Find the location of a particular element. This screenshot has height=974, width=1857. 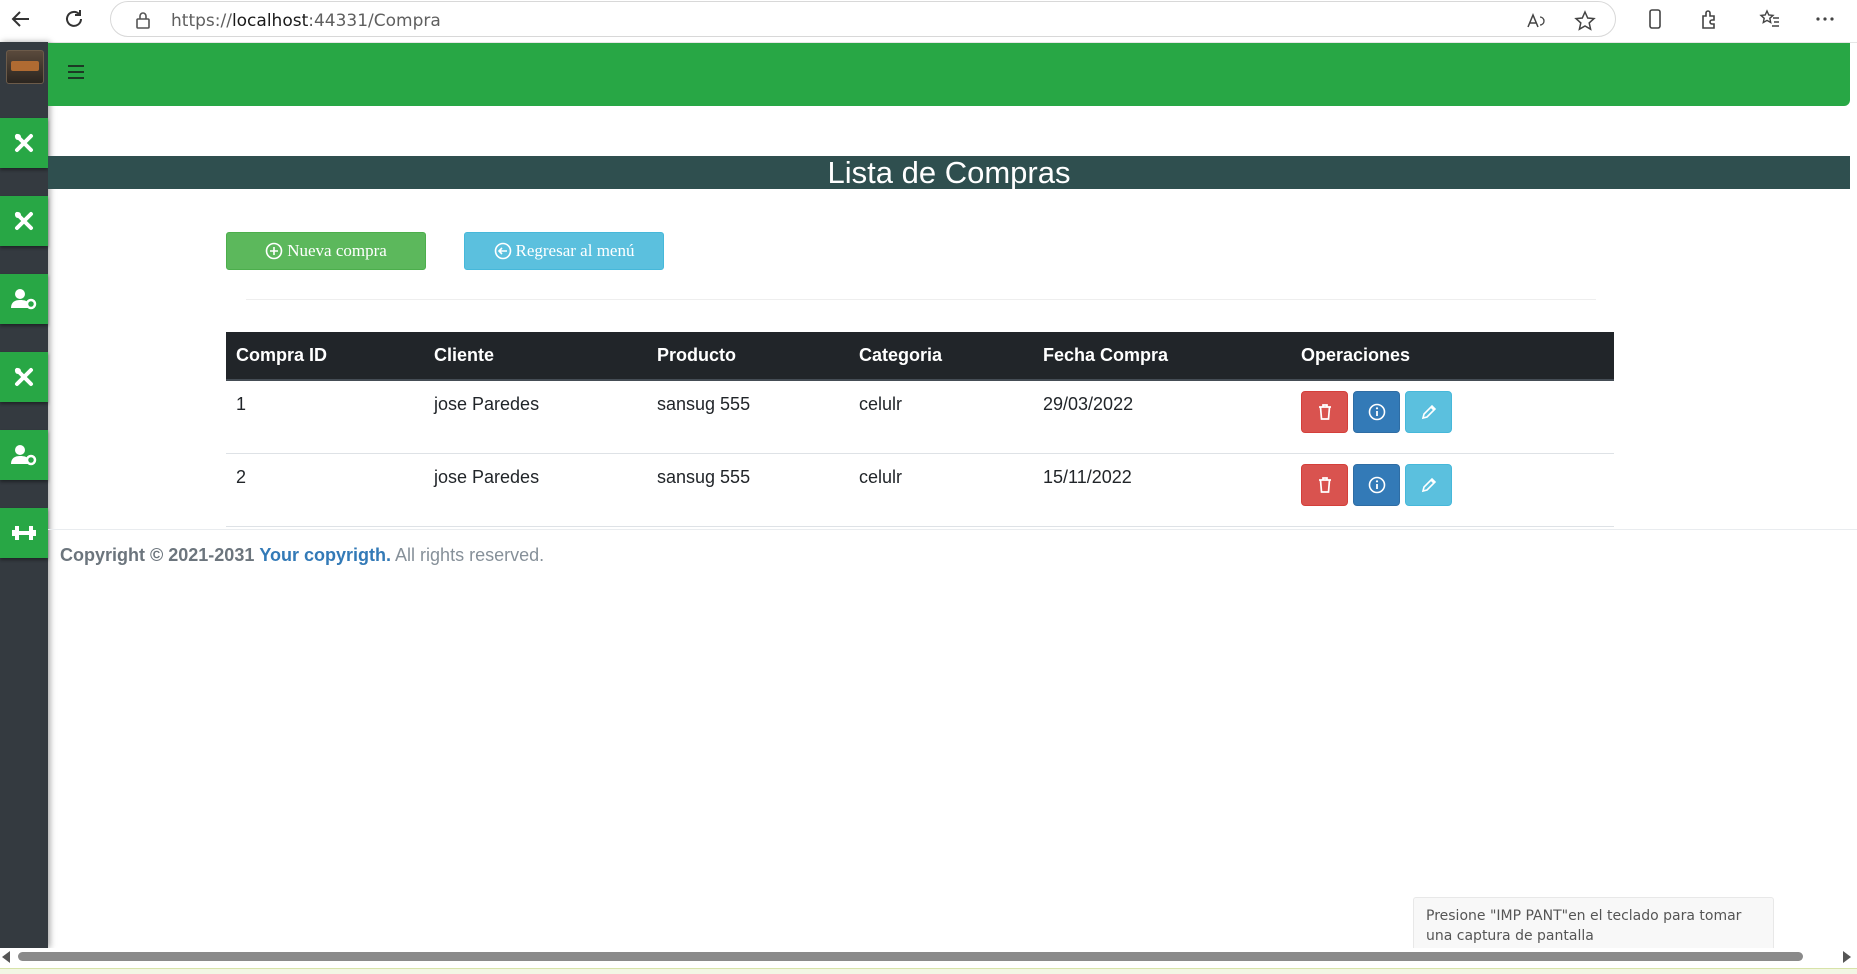

plus-circle-icon is located at coordinates (274, 251).